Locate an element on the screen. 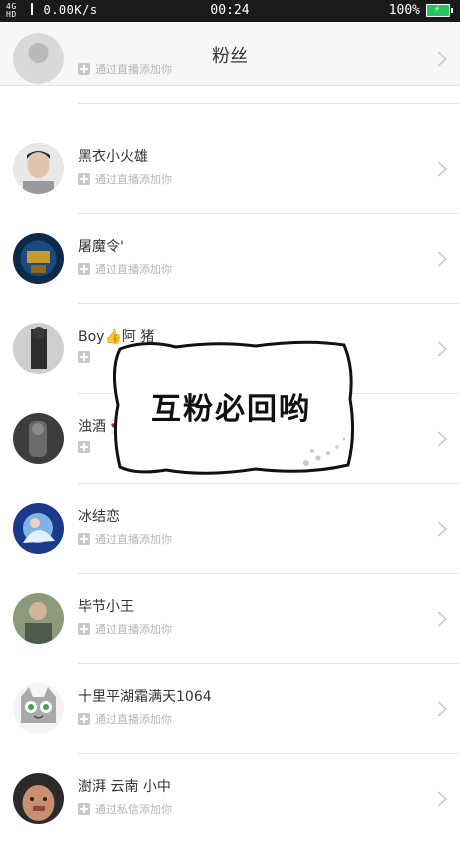 The image size is (460, 844). list-item: 冰结恋 通过直播添加你 is located at coordinates (230, 529).